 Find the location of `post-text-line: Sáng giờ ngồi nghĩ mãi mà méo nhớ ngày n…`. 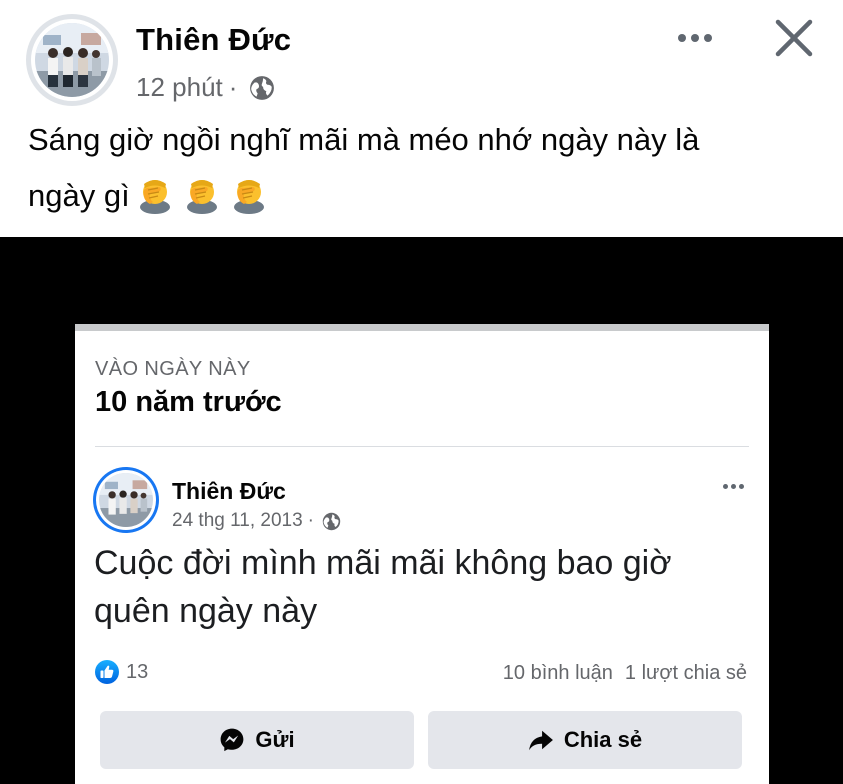

post-text-line: Sáng giờ ngồi nghĩ mãi mà méo nhớ ngày n… is located at coordinates (364, 139).